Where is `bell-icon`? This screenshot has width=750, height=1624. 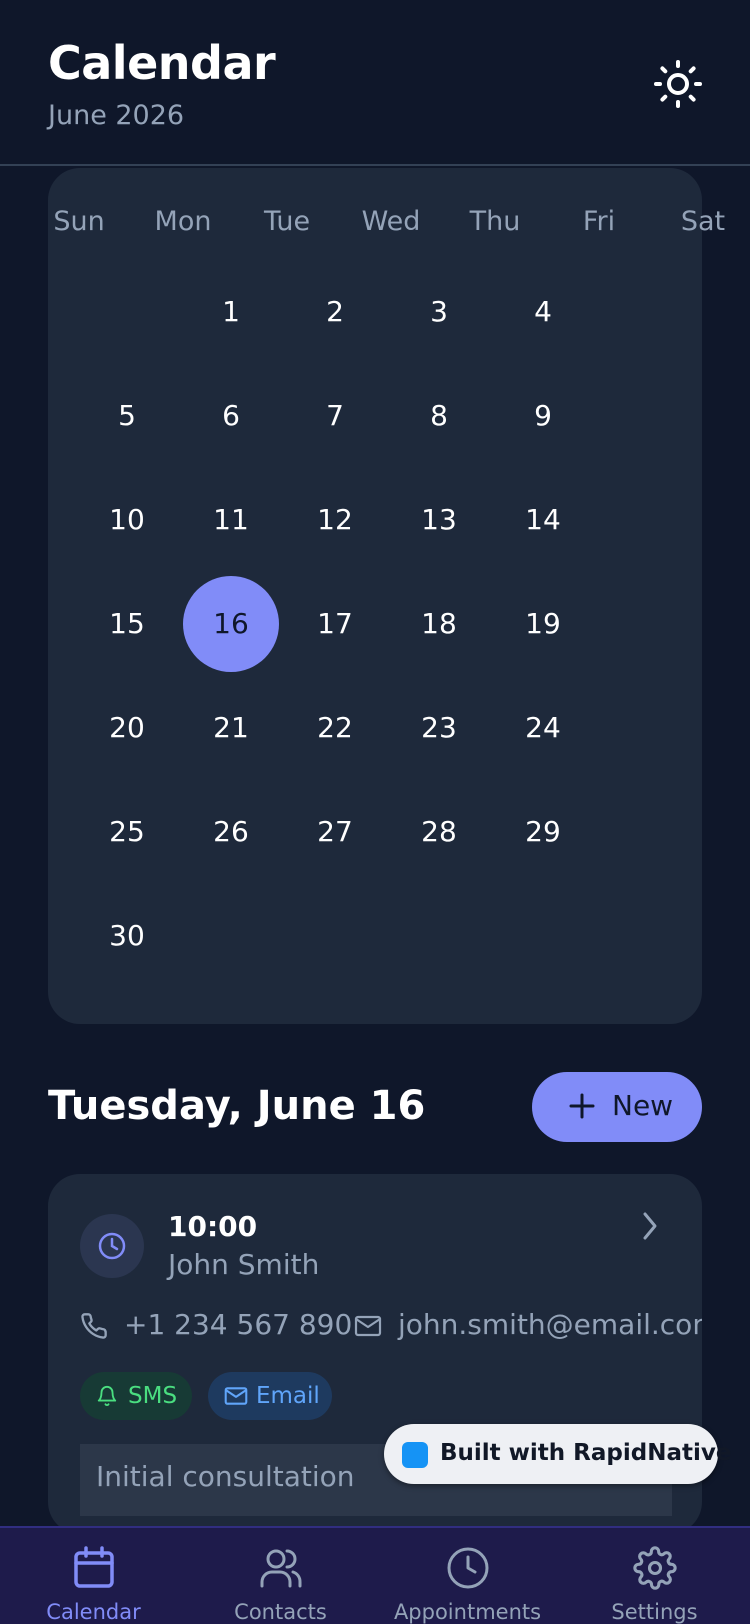 bell-icon is located at coordinates (107, 1396).